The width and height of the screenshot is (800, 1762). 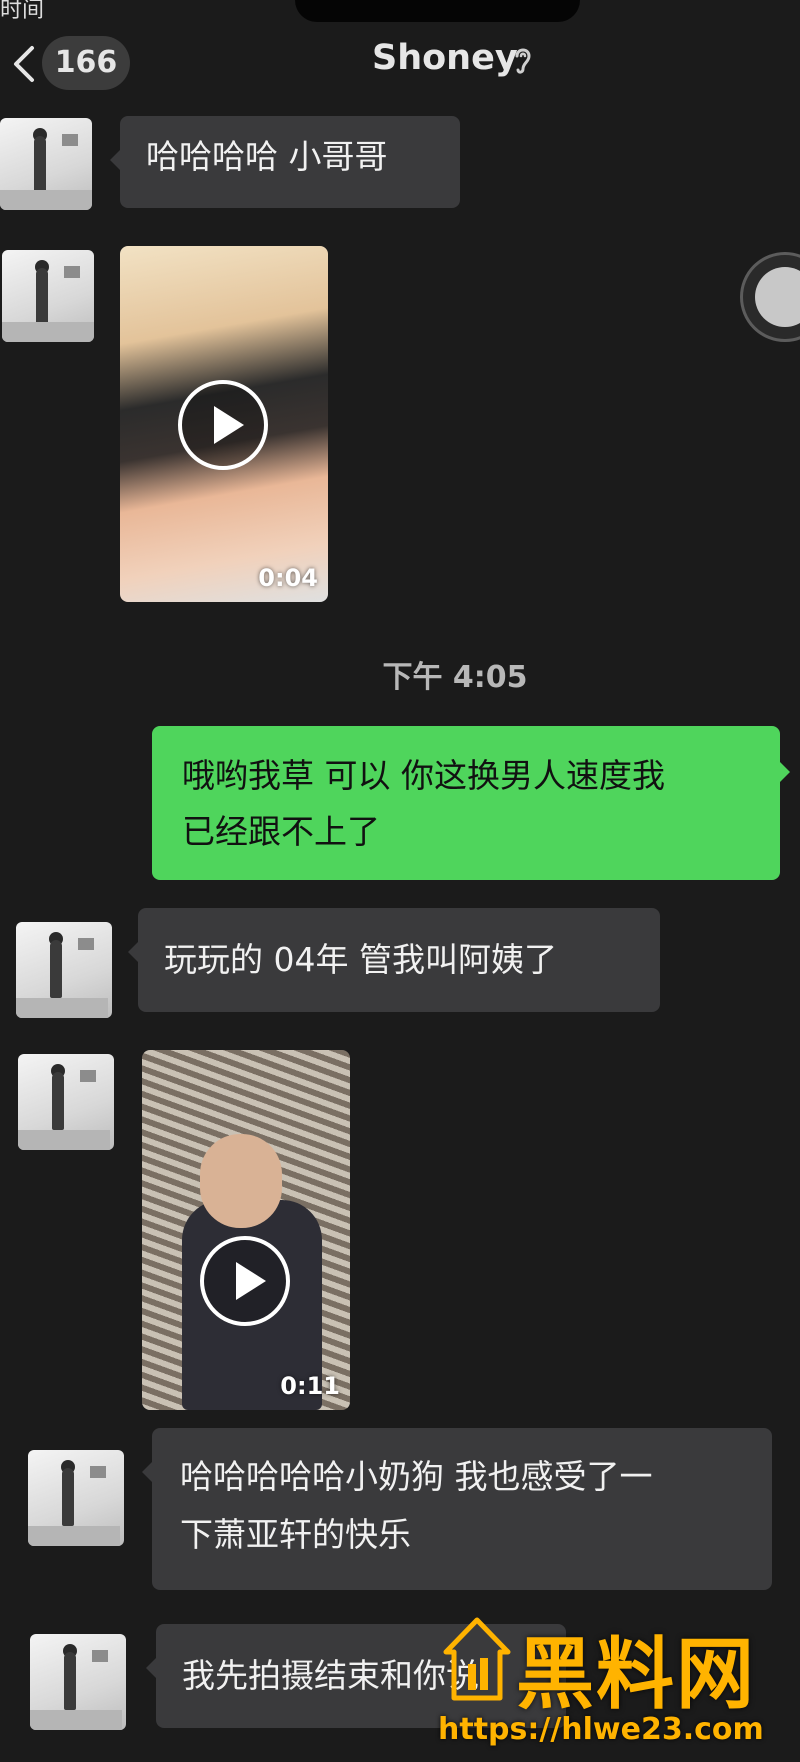 I want to click on message-bubble-incoming: 哈哈哈哈 小哥哥, so click(x=285, y=162).